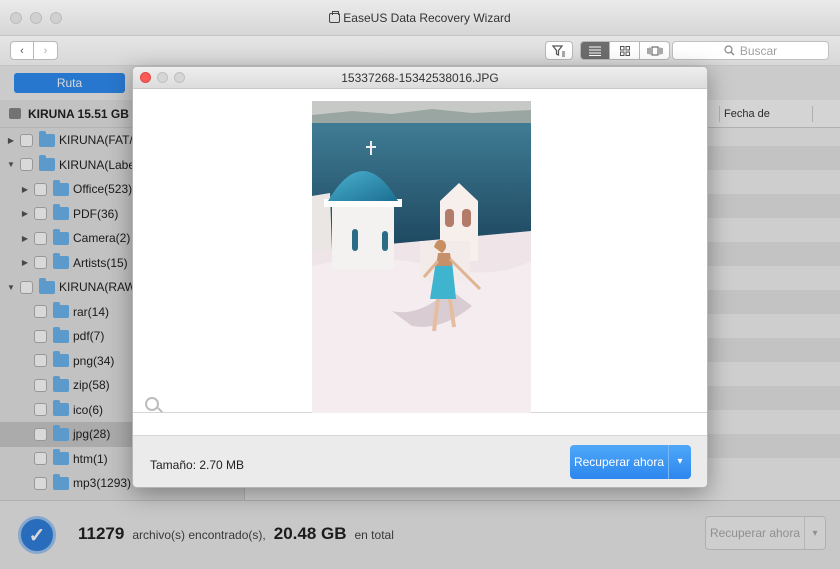 The image size is (840, 569). What do you see at coordinates (420, 461) in the screenshot?
I see `preview-footer: Tamaño: 2.70 MB Recuperar ahora ▾` at bounding box center [420, 461].